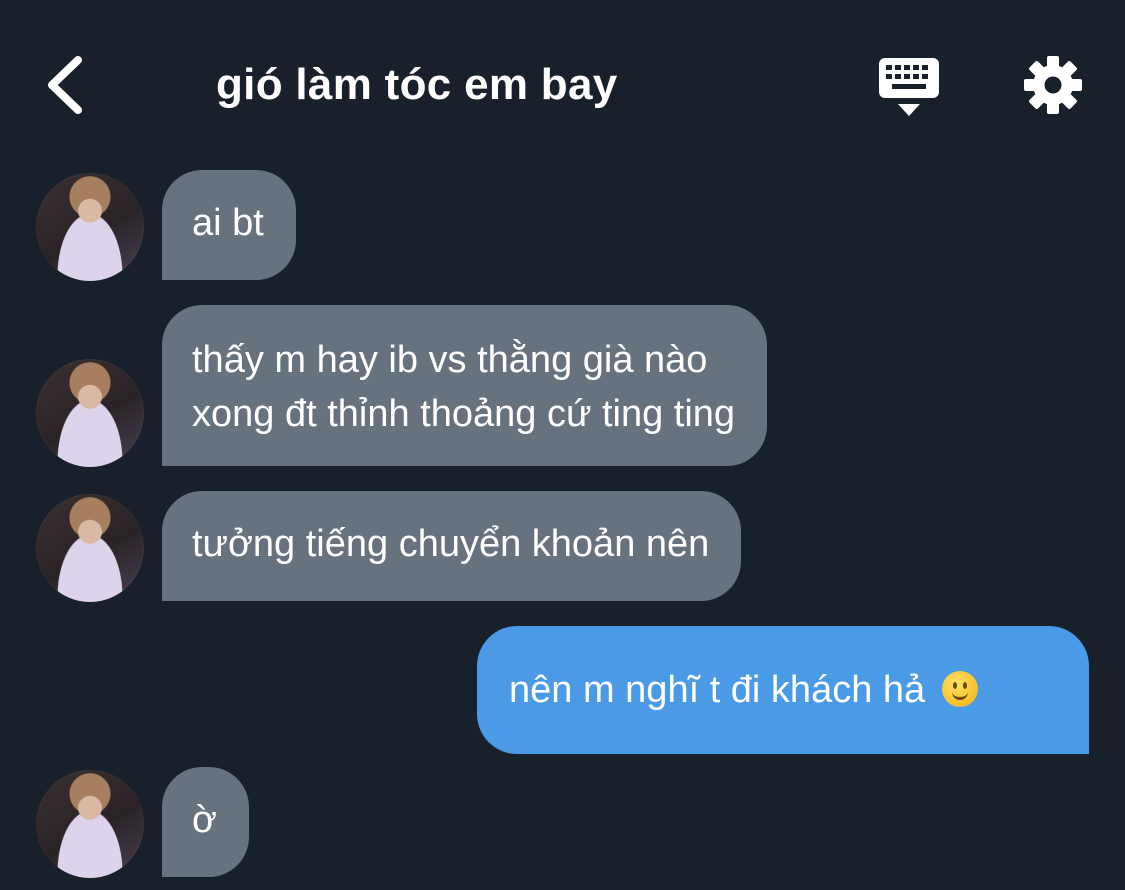 The height and width of the screenshot is (890, 1125). I want to click on message-text: ai bt, so click(228, 223).